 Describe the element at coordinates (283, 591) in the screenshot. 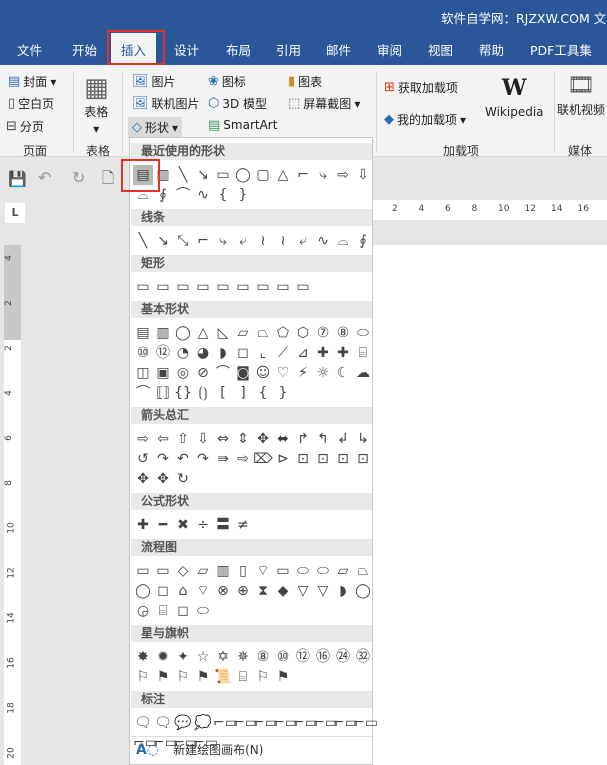

I see `shape-button: ◆` at that location.